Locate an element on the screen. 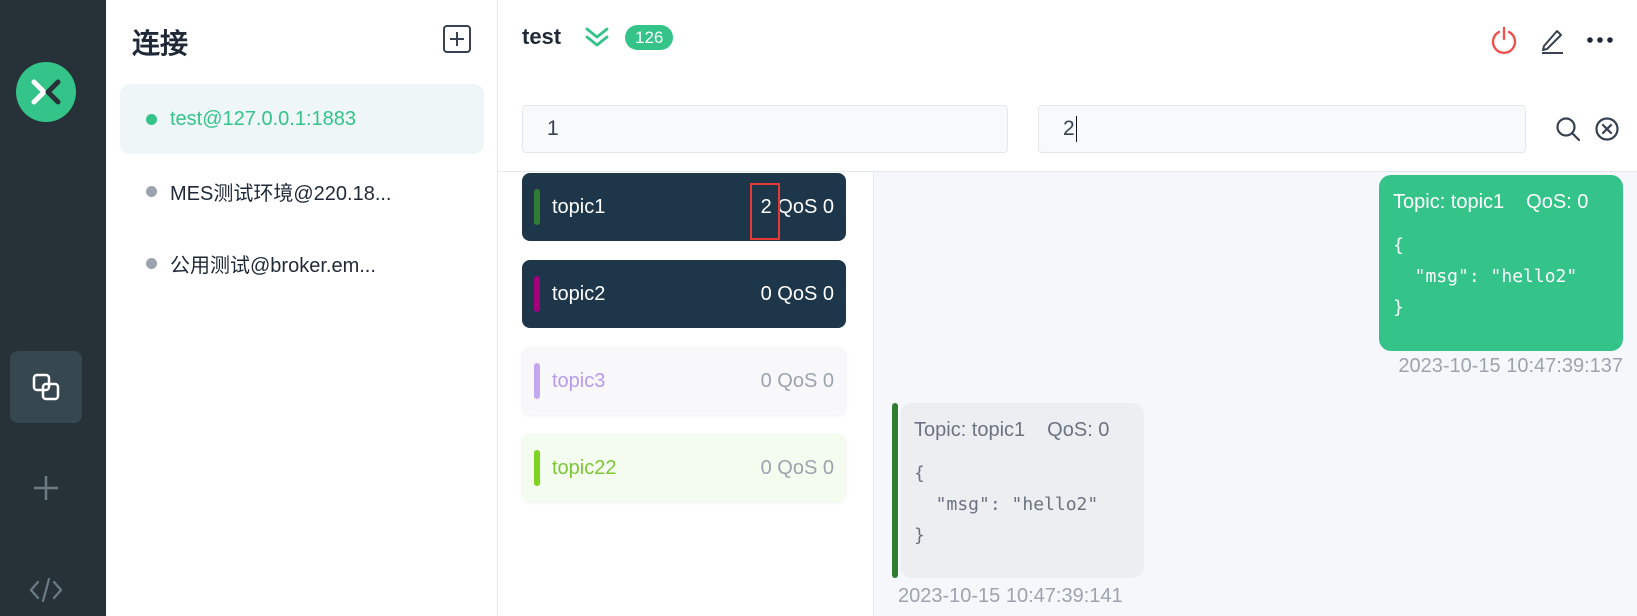 Image resolution: width=1637 pixels, height=616 pixels. edit-button is located at coordinates (1552, 40).